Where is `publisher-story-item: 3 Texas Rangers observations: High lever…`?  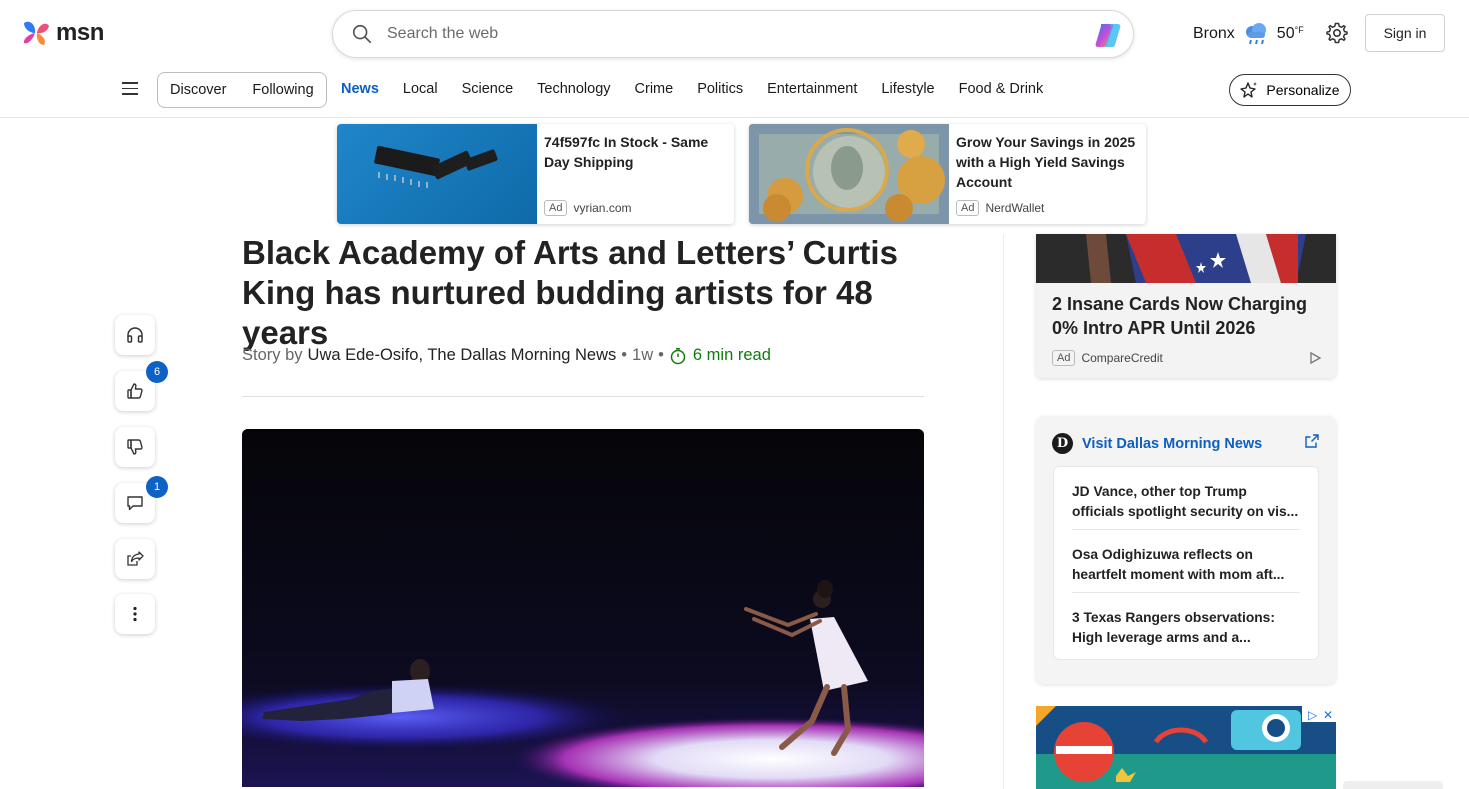 publisher-story-item: 3 Texas Rangers observations: High lever… is located at coordinates (1186, 624).